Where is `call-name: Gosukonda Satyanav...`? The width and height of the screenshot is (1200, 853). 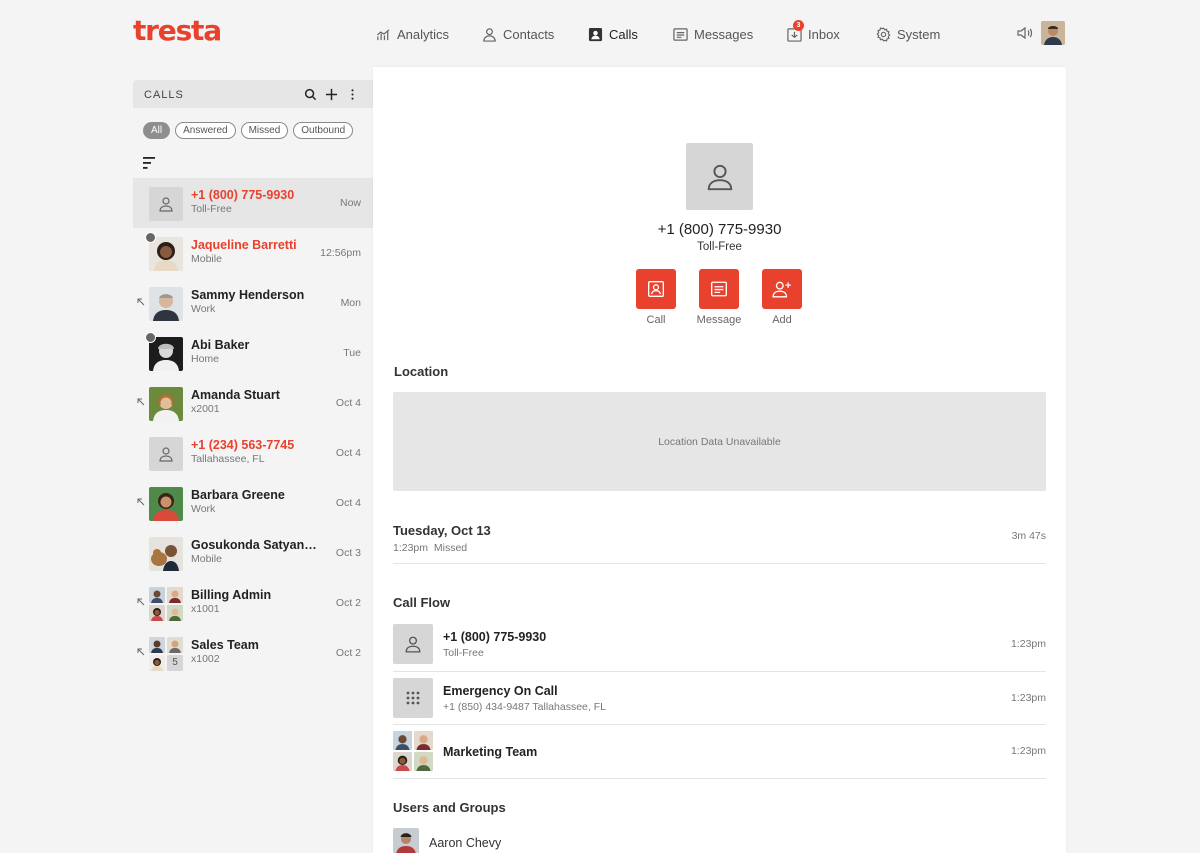 call-name: Gosukonda Satyanav... is located at coordinates (256, 545).